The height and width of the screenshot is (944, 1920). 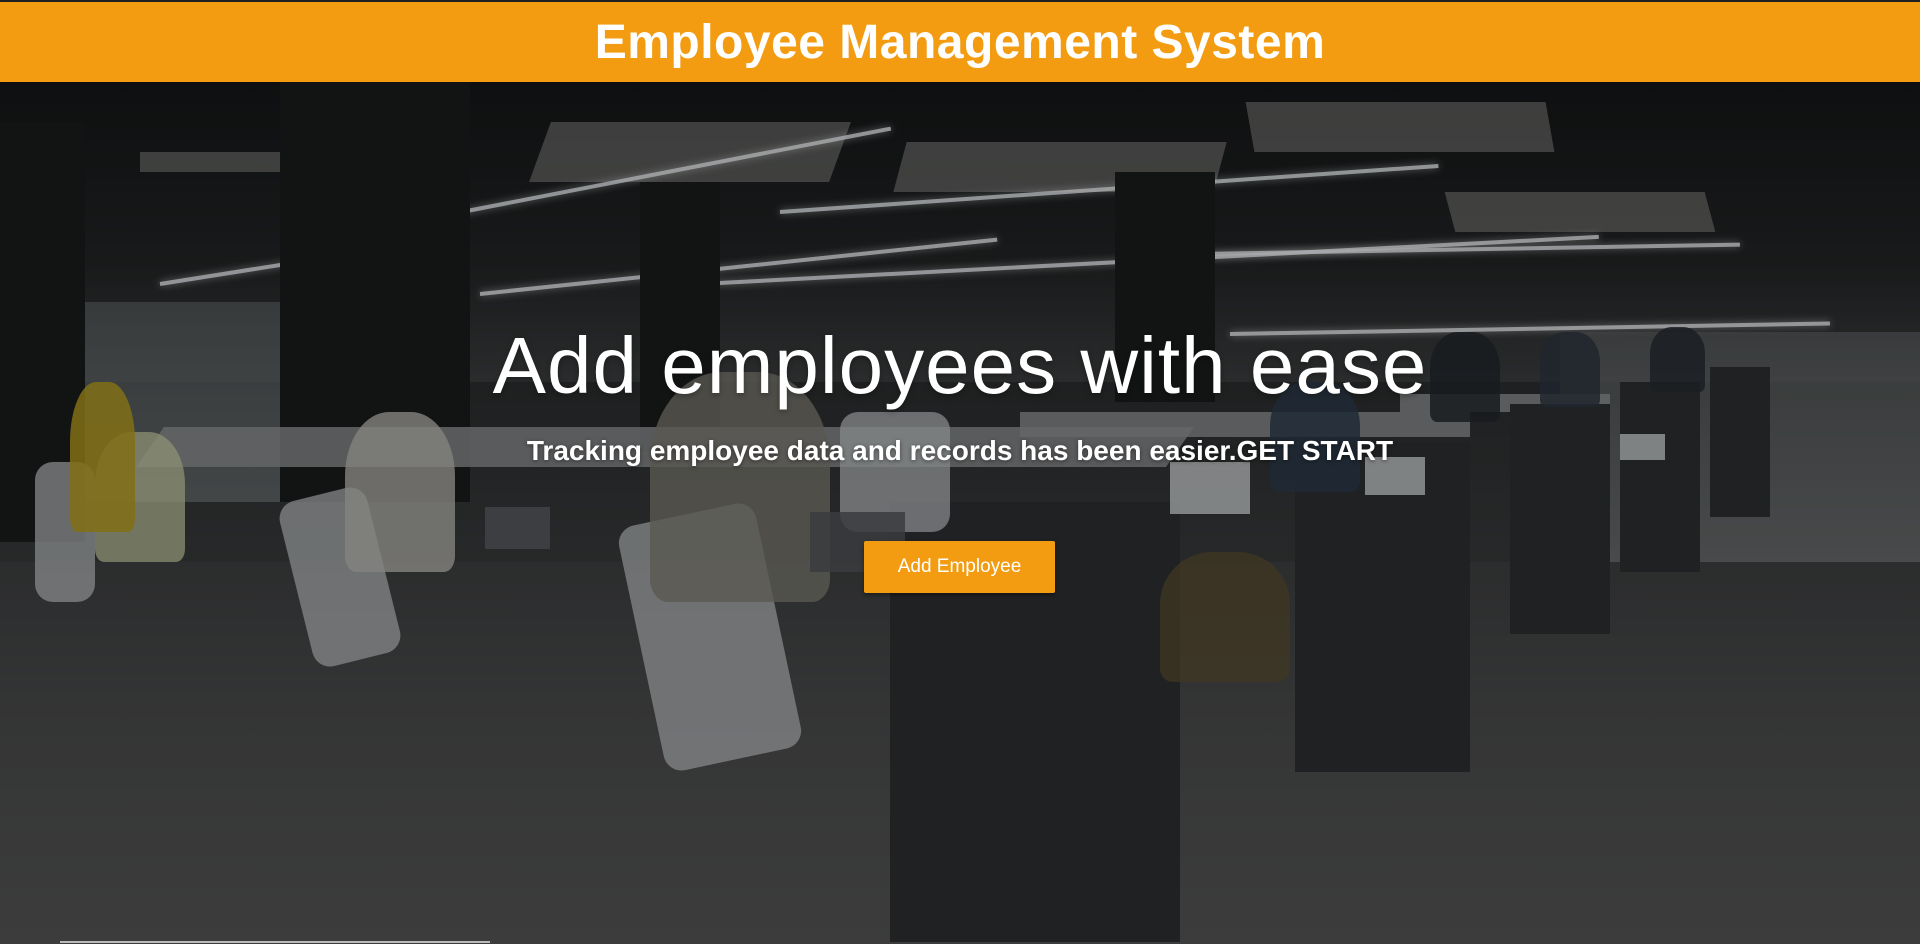 What do you see at coordinates (959, 567) in the screenshot?
I see `add-employee-button: Add Employee` at bounding box center [959, 567].